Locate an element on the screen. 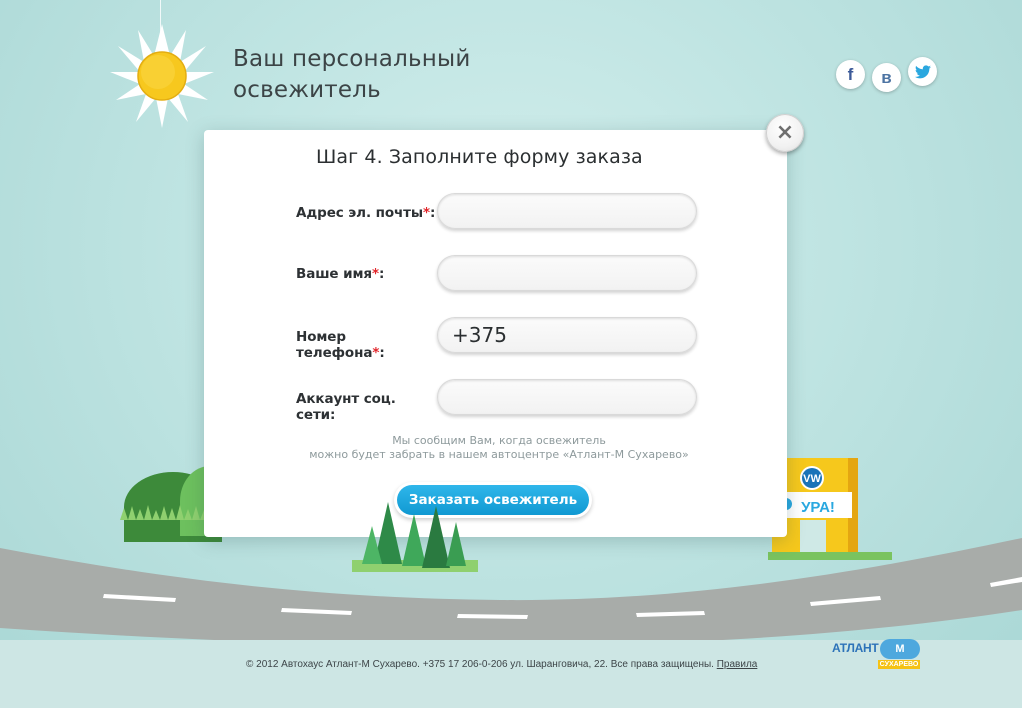 The height and width of the screenshot is (708, 1022). vkontakte-share-button: в is located at coordinates (886, 77).